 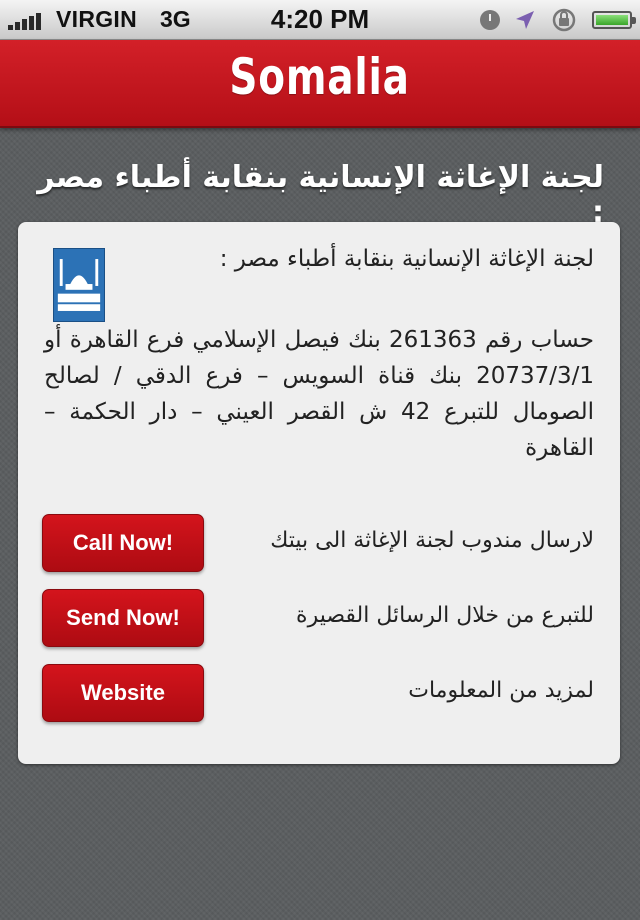 What do you see at coordinates (123, 693) in the screenshot?
I see `website-button: Website` at bounding box center [123, 693].